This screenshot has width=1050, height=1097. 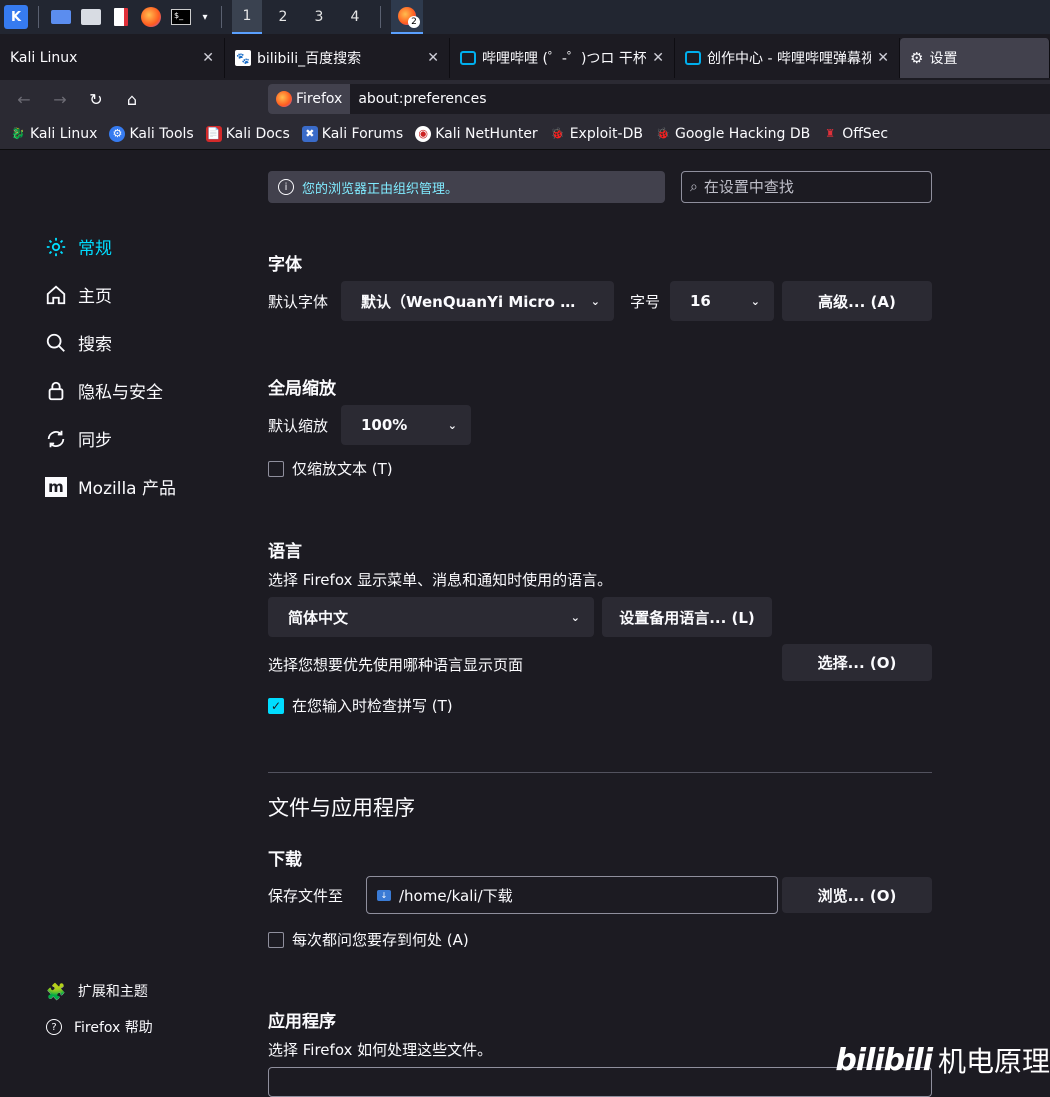 What do you see at coordinates (181, 17) in the screenshot?
I see `terminal-icon: $_` at bounding box center [181, 17].